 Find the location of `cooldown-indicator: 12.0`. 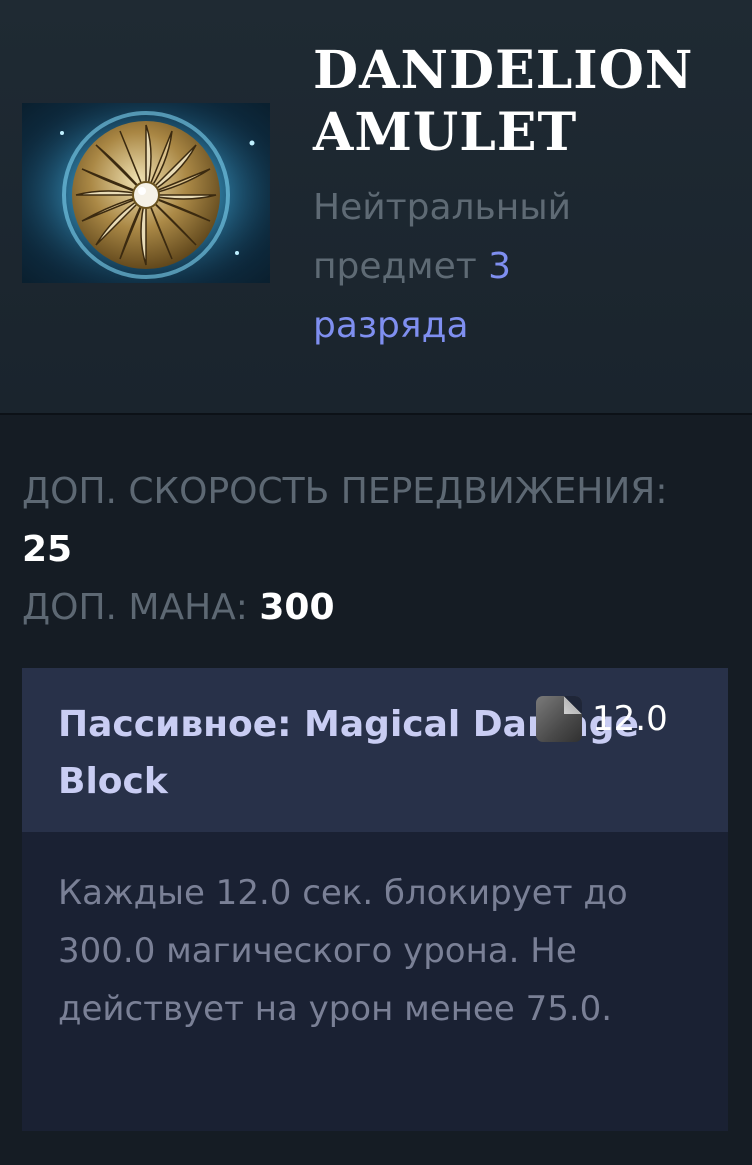

cooldown-indicator: 12.0 is located at coordinates (602, 719).